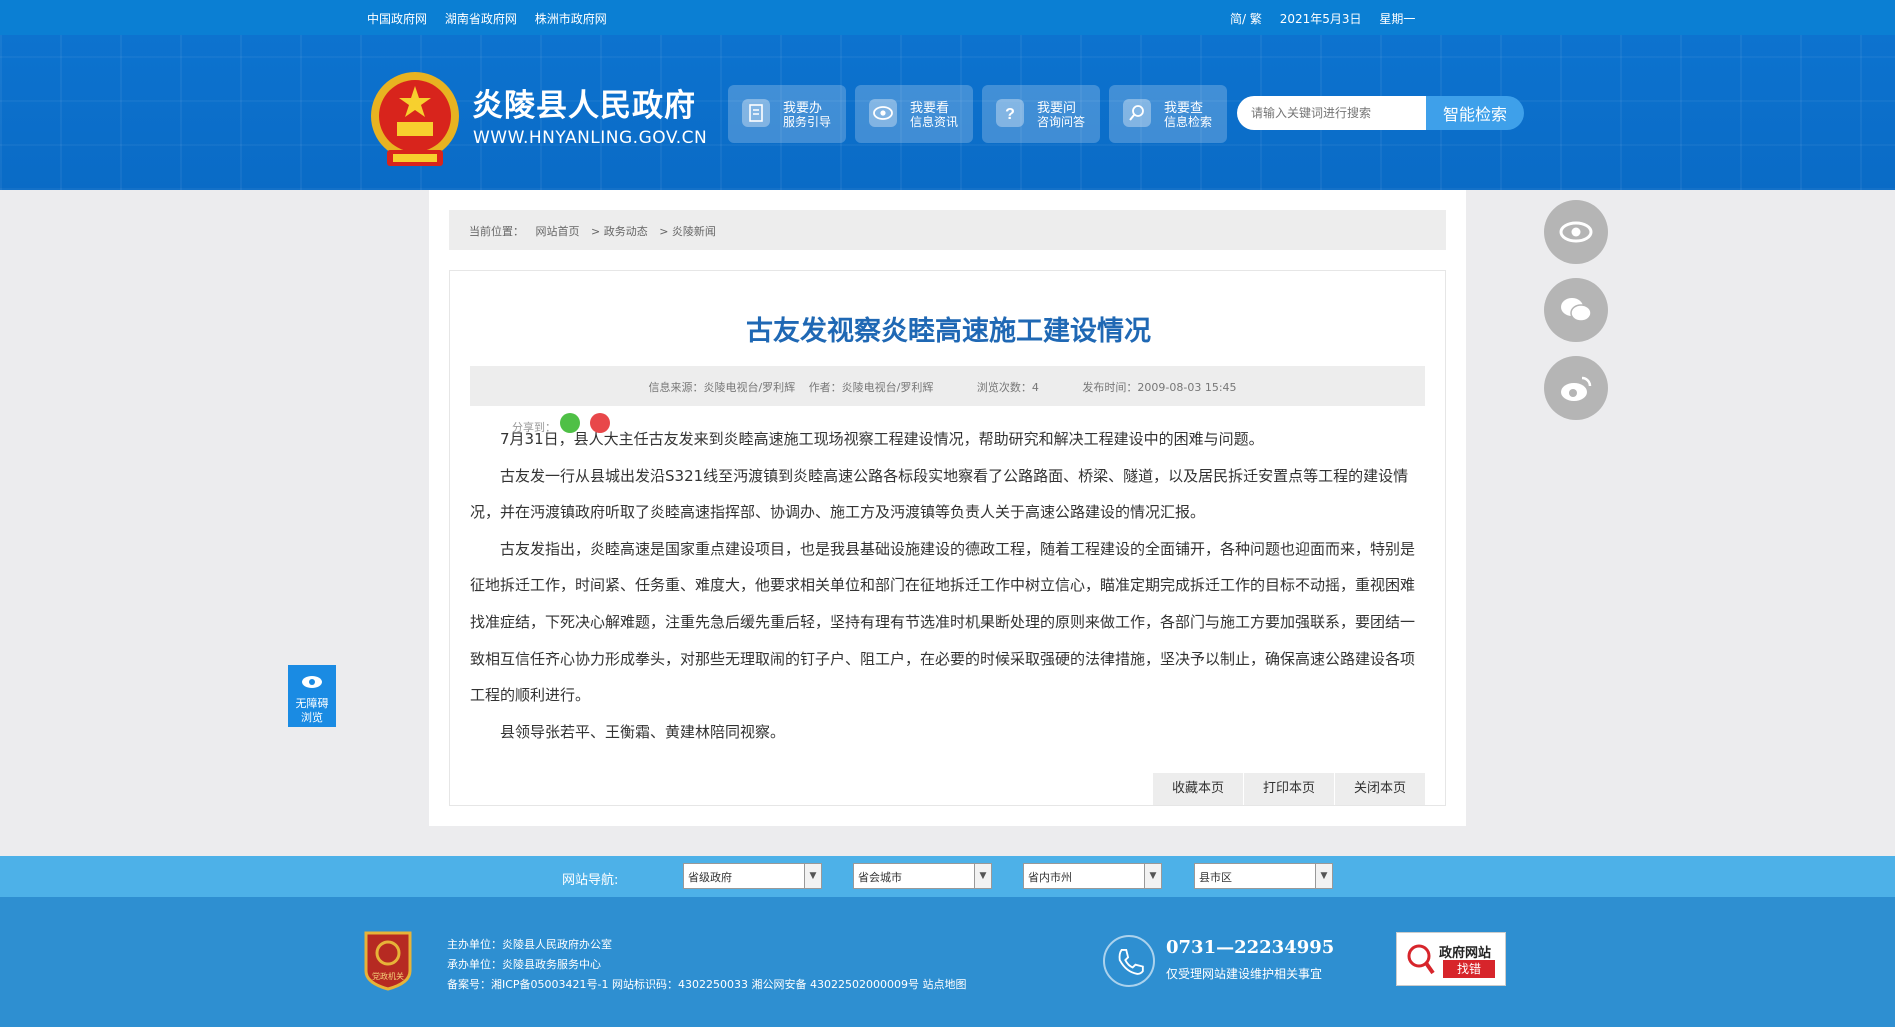 The width and height of the screenshot is (1895, 1027). What do you see at coordinates (1092, 876) in the screenshot?
I see `select-prefectures: 省内市州 ▼` at bounding box center [1092, 876].